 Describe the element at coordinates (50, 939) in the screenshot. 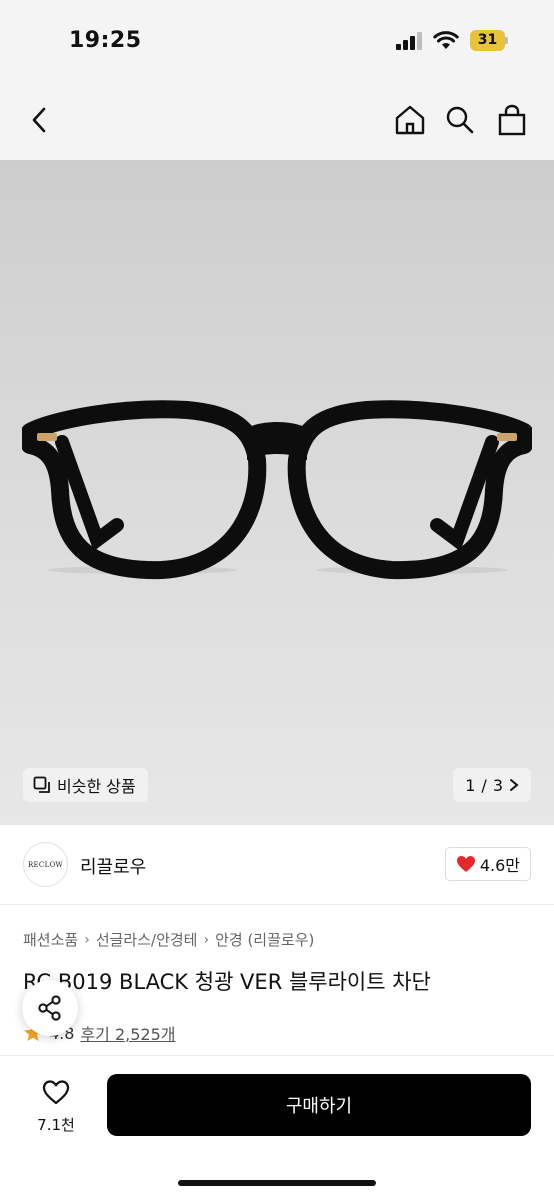

I see `breadcrumb-item: 패션소품` at that location.